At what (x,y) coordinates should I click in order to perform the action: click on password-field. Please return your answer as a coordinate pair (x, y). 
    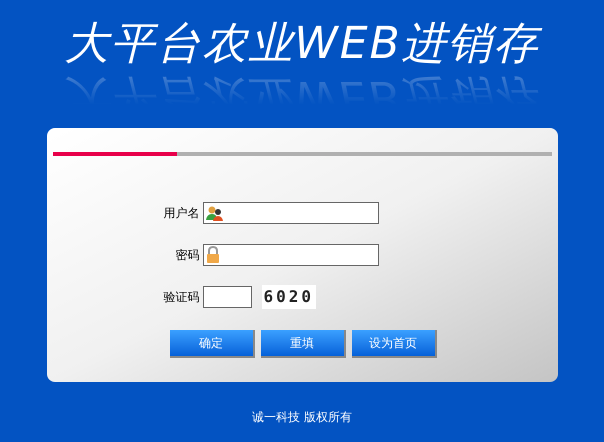
    Looking at the image, I should click on (290, 255).